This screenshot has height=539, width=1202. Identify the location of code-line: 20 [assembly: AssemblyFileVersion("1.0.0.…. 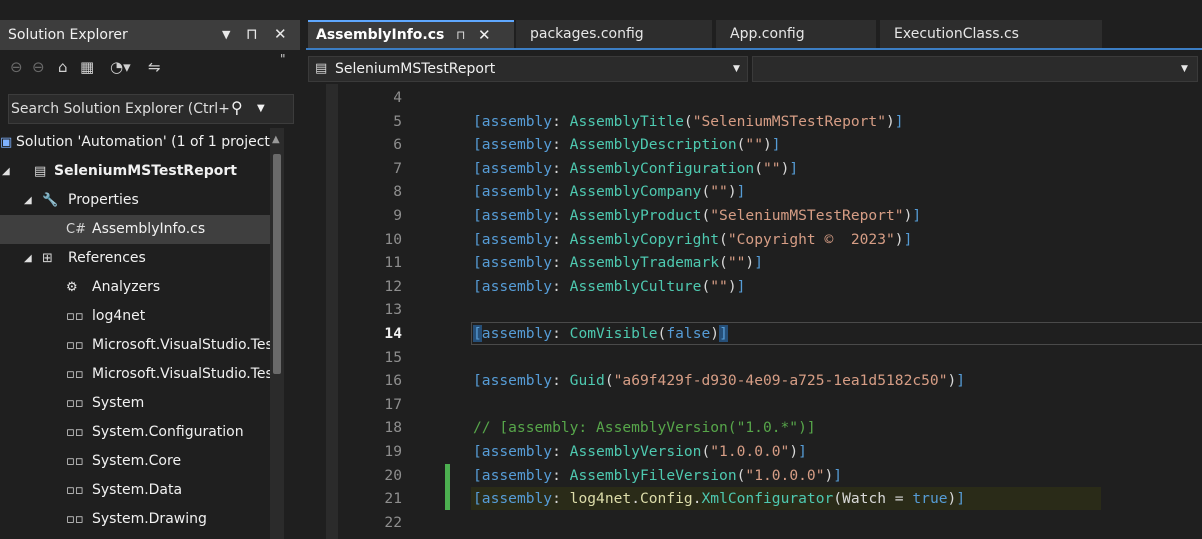
(754, 475).